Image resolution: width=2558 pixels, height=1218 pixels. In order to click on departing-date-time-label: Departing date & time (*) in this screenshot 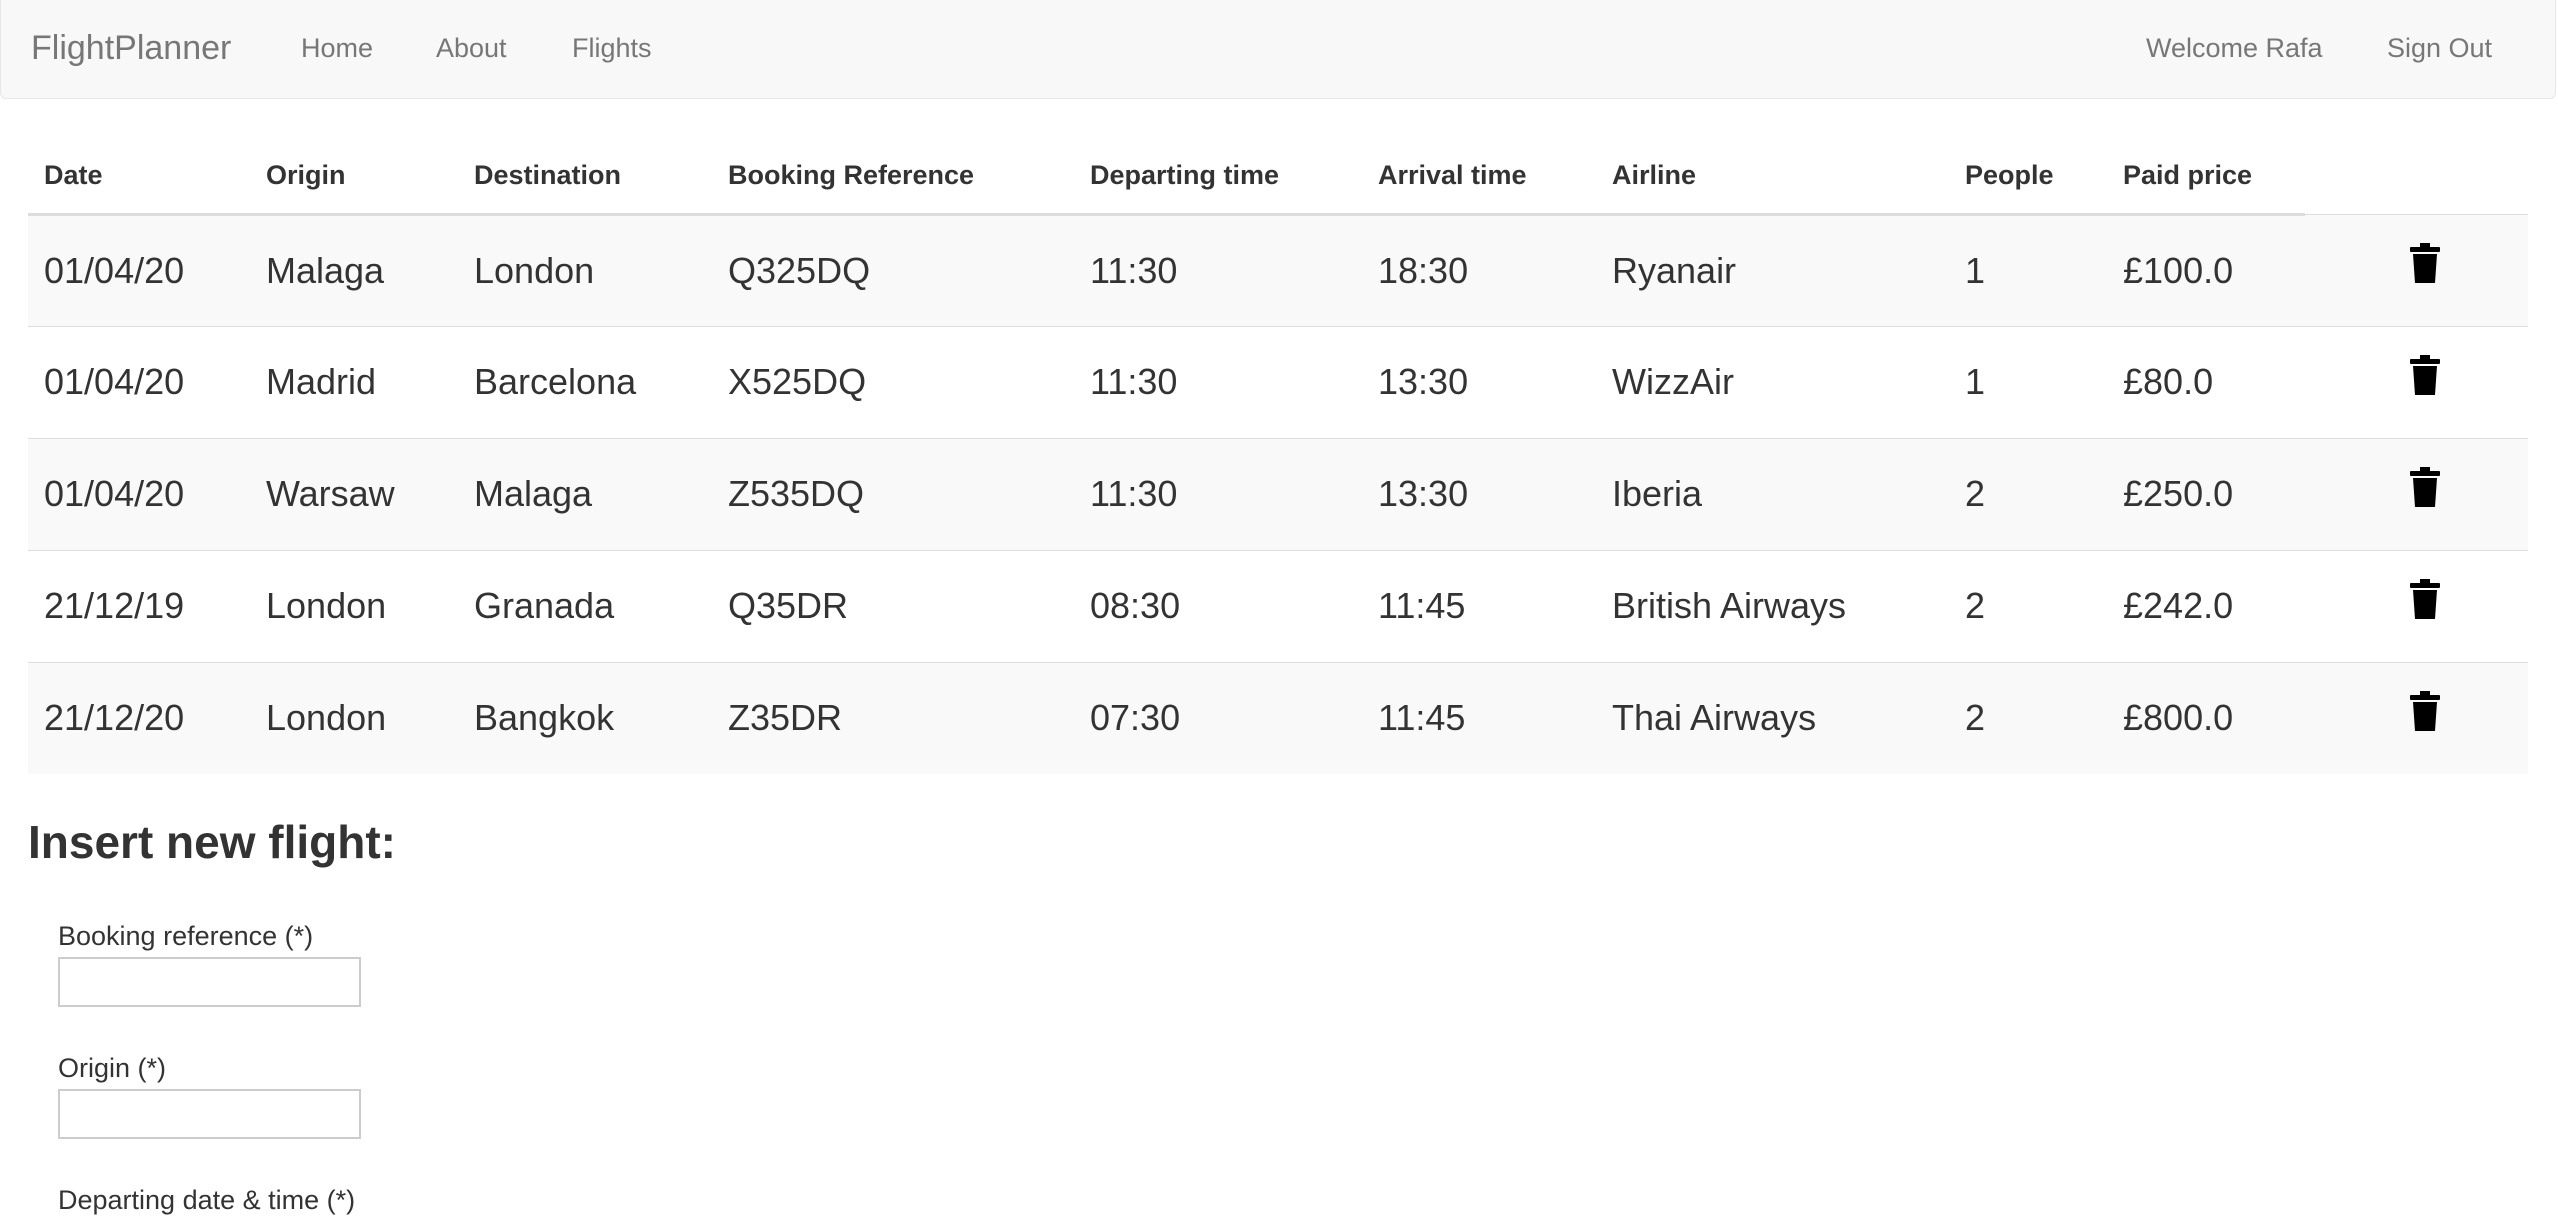, I will do `click(207, 1200)`.